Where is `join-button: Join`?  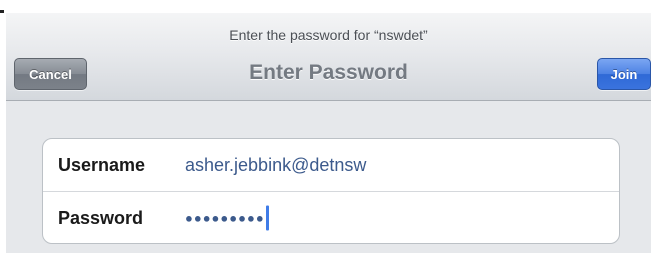 join-button: Join is located at coordinates (624, 74).